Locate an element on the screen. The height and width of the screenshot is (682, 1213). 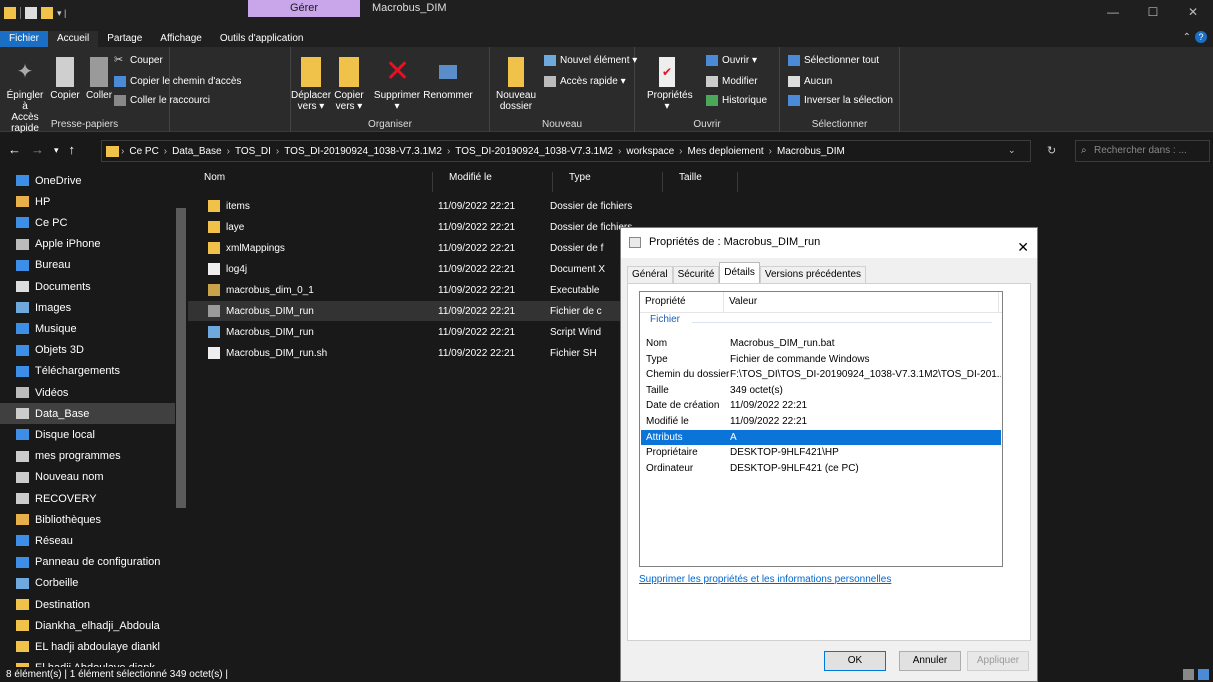
easy-access-button: Accès rapide ▾ is located at coordinates (585, 81).